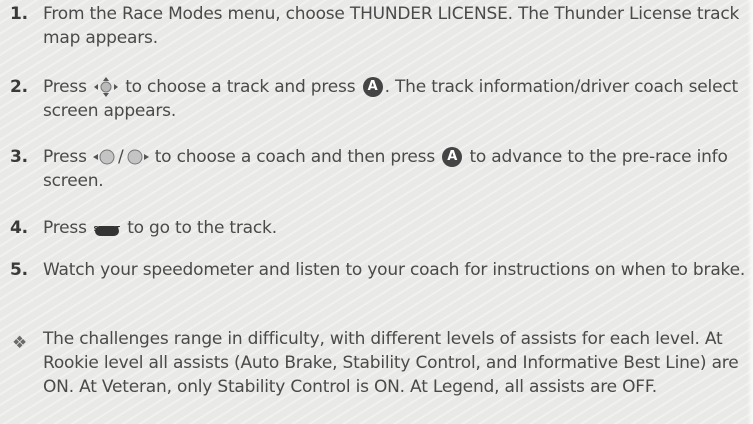 Image resolution: width=753 pixels, height=424 pixels. Describe the element at coordinates (19, 14) in the screenshot. I see `step-number: 1.` at that location.